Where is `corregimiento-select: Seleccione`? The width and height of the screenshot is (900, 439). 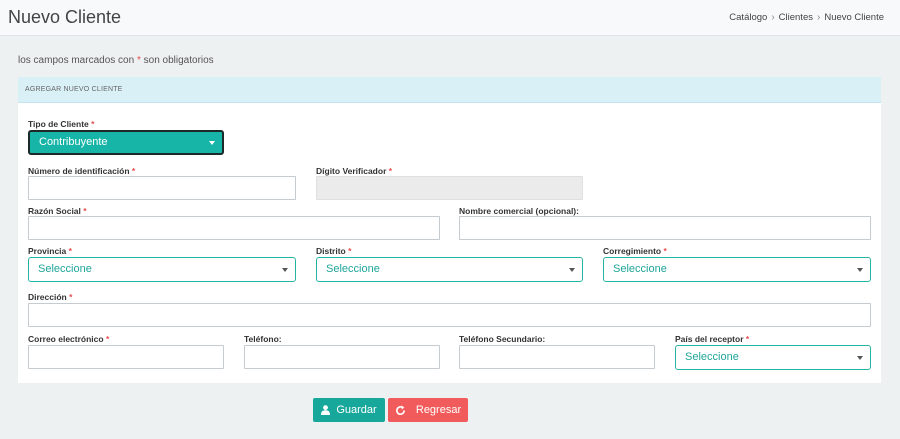 corregimiento-select: Seleccione is located at coordinates (737, 269).